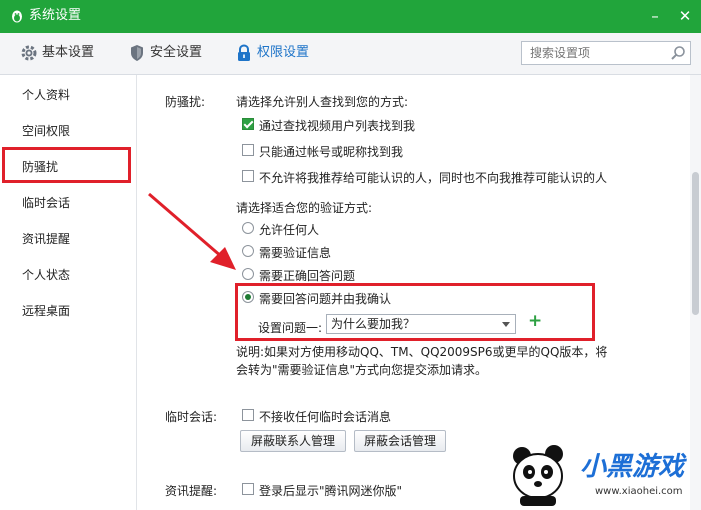 The height and width of the screenshot is (510, 701). I want to click on scrollbar-thumb, so click(695, 243).